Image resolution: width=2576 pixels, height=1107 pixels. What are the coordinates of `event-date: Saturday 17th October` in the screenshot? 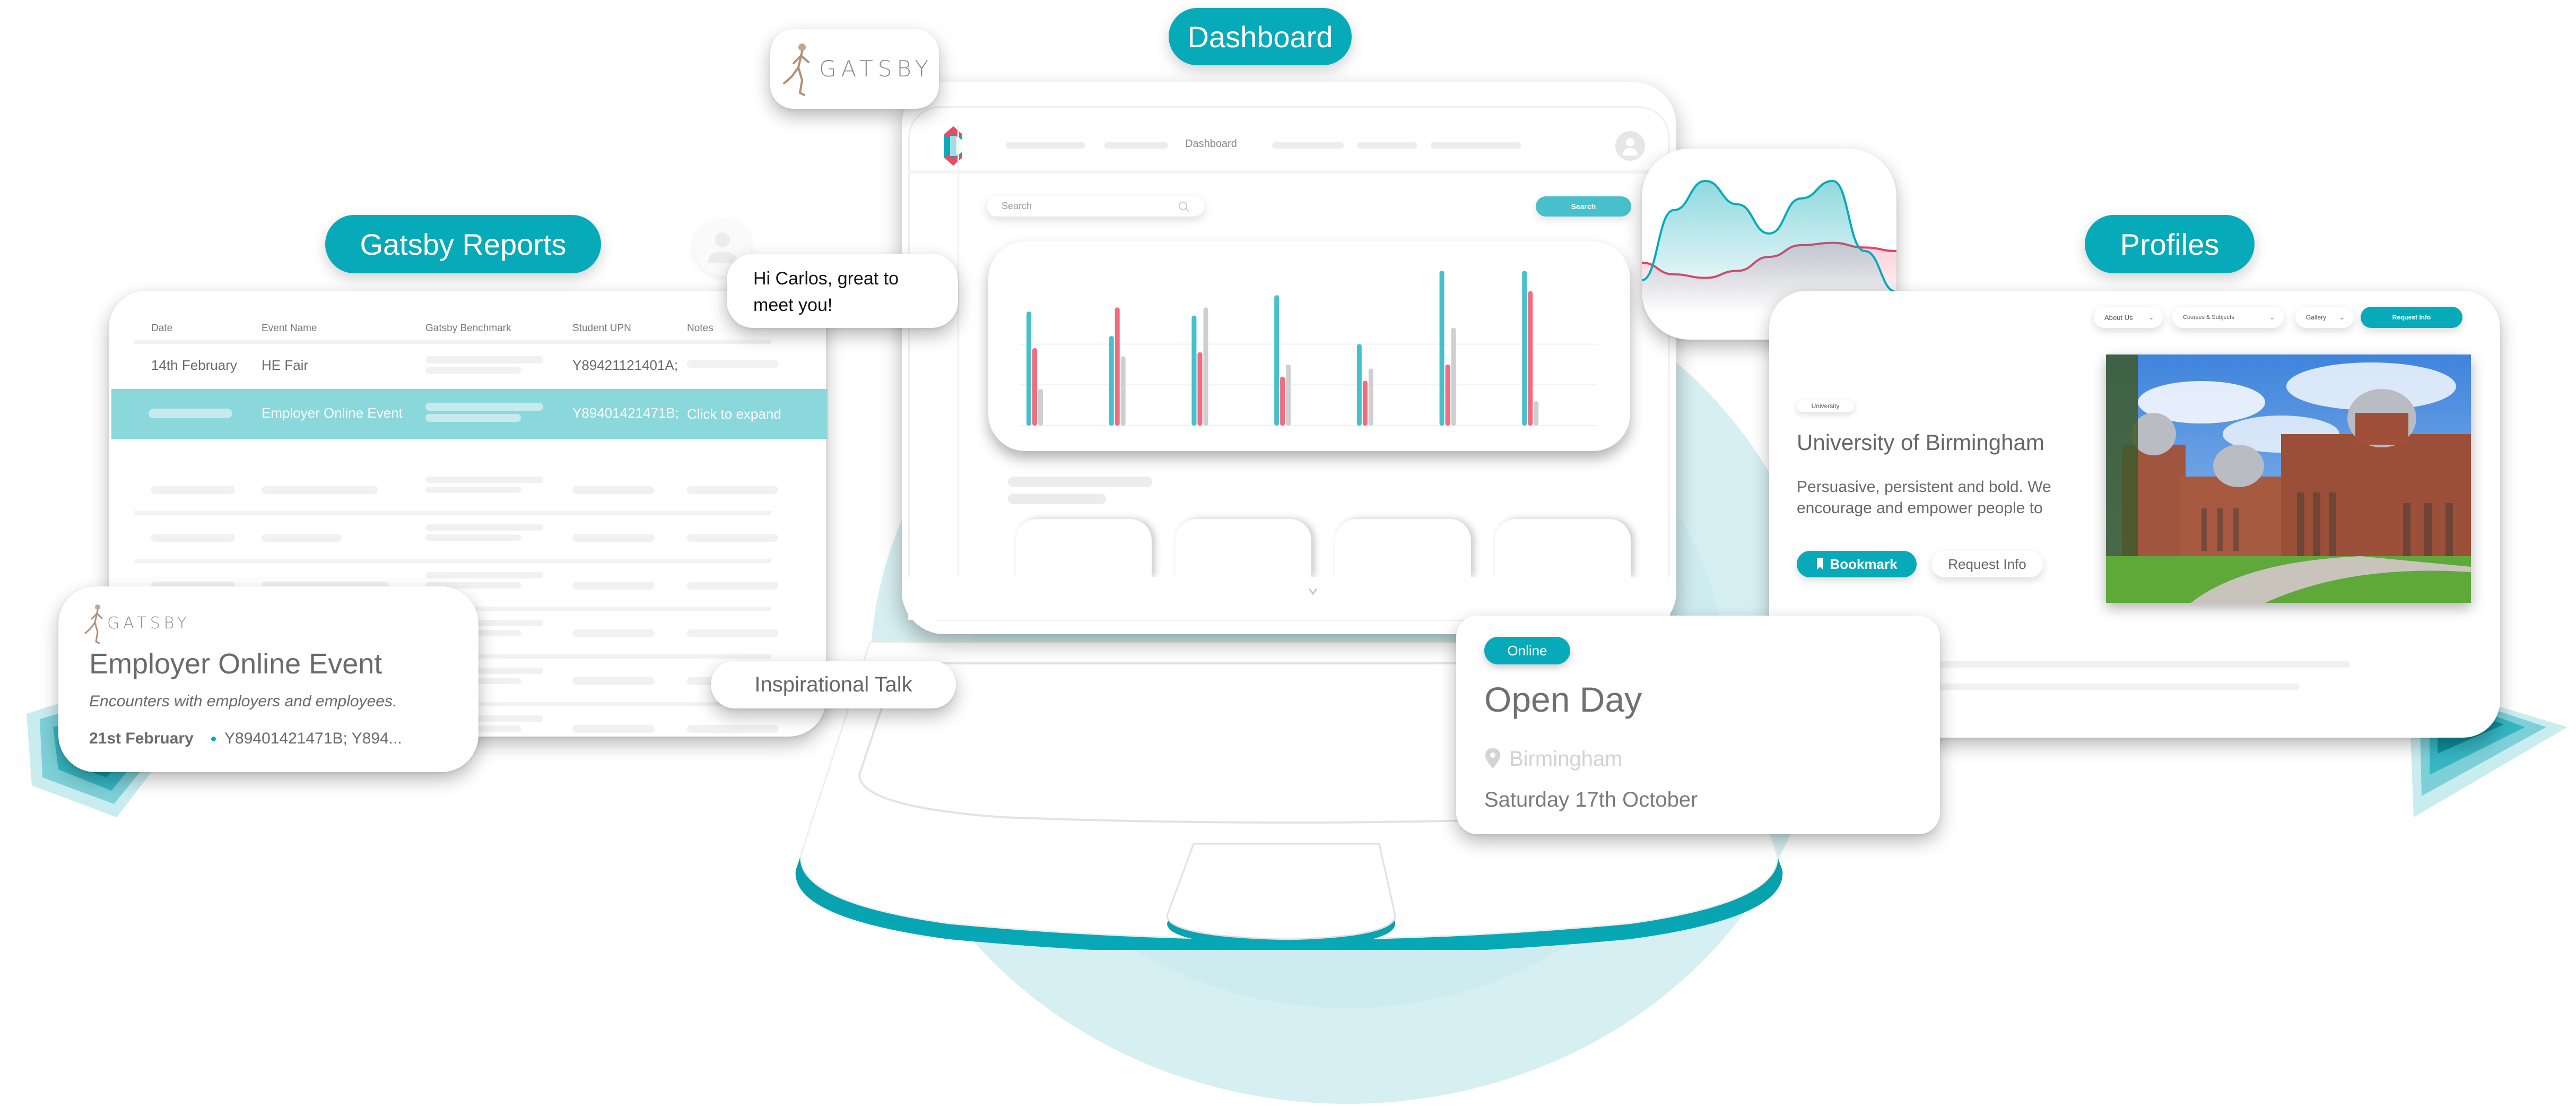 It's located at (1591, 799).